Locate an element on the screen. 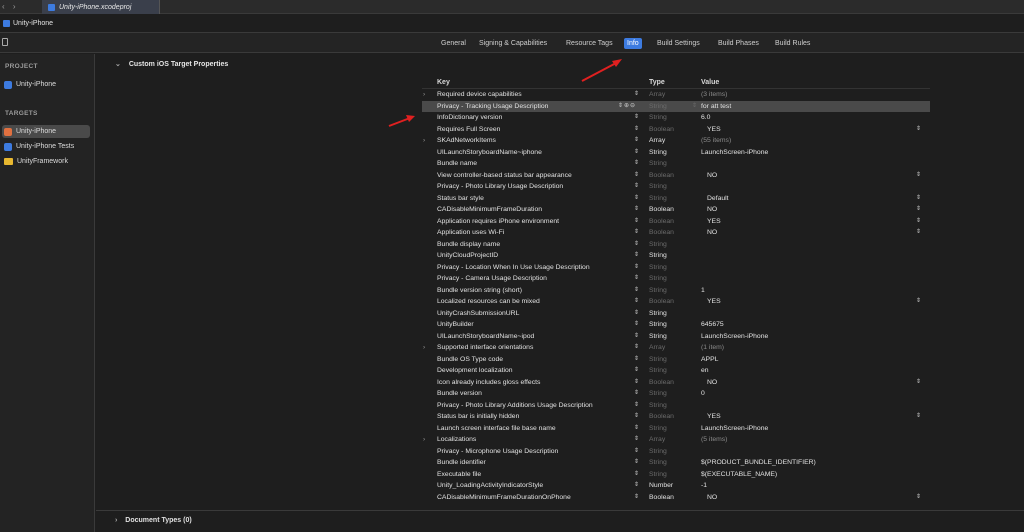  table-row: UnityCloudProjectID ⇕ String is located at coordinates (676, 256).